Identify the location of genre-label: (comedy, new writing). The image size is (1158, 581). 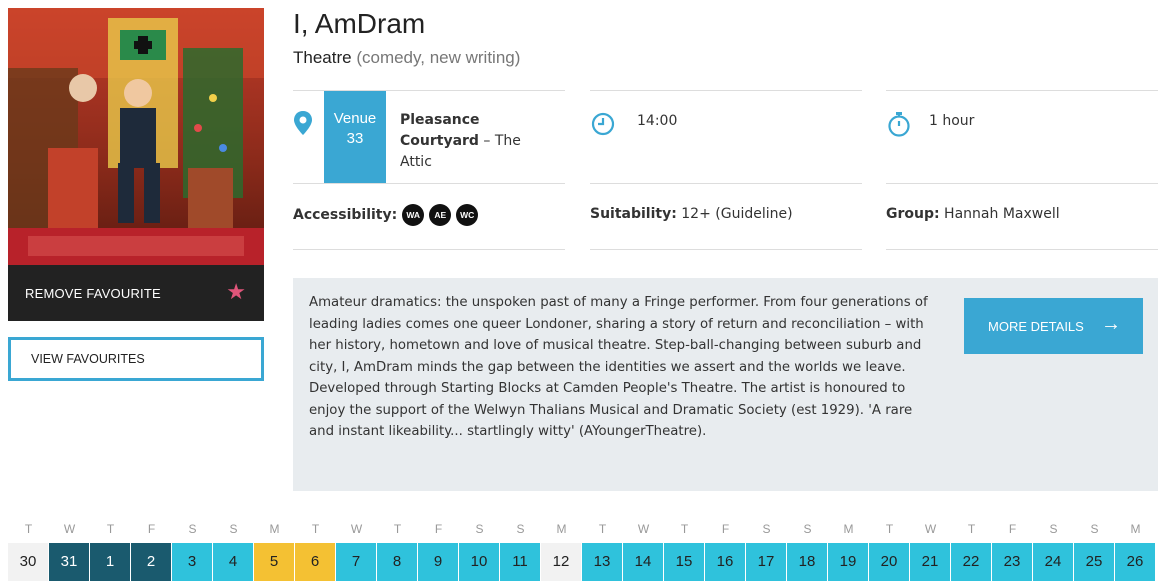
(438, 57).